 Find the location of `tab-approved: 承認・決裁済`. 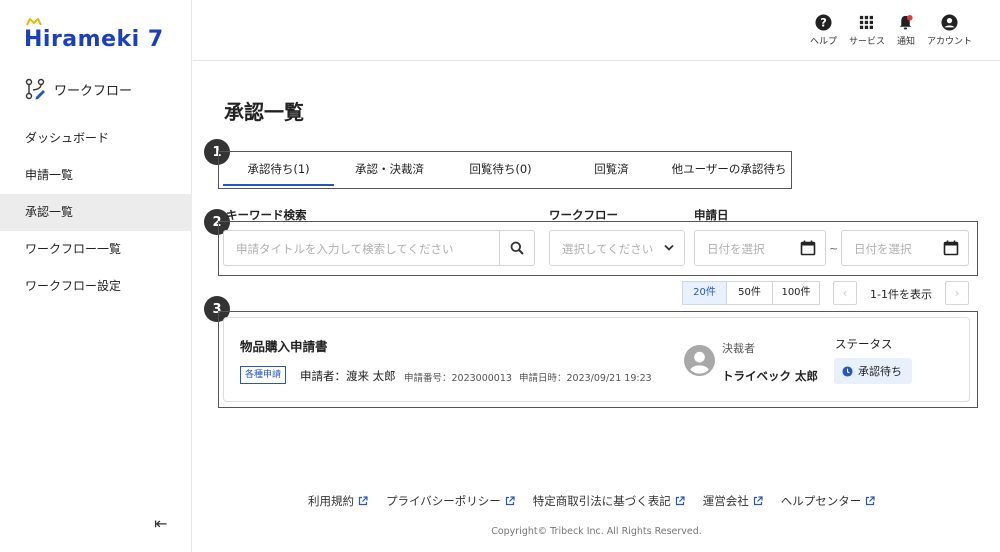

tab-approved: 承認・決裁済 is located at coordinates (389, 169).